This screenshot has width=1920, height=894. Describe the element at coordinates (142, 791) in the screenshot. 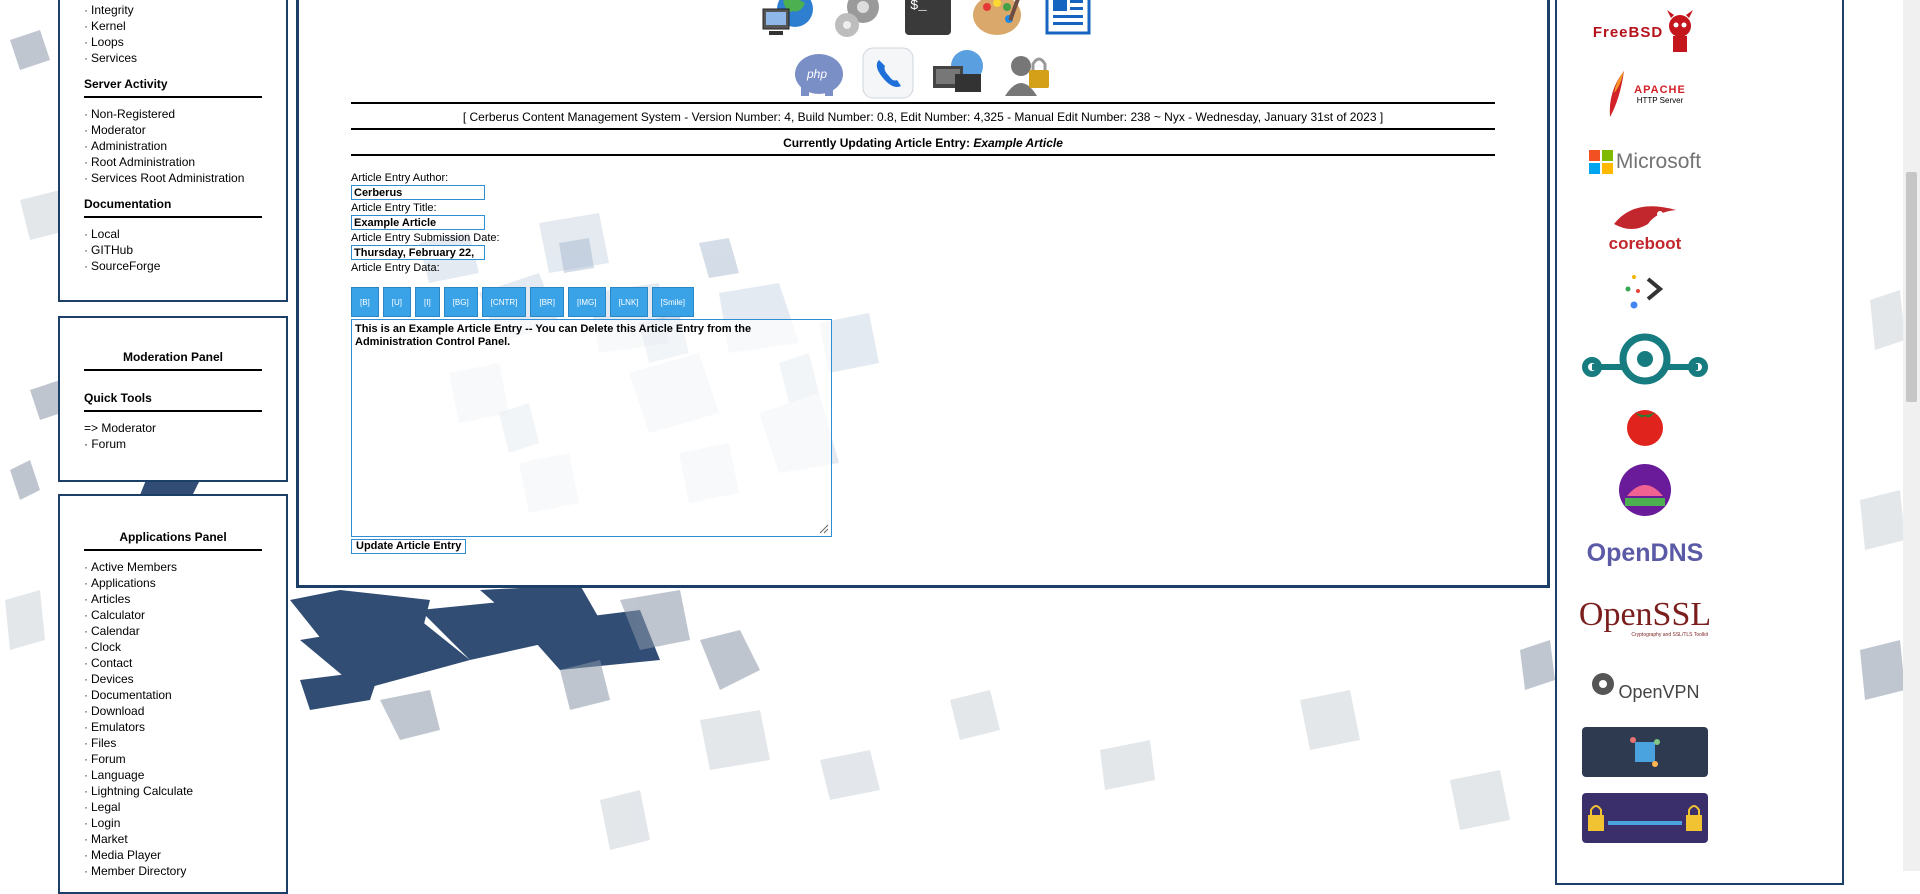

I see `application-link: Lightning Calculate` at that location.